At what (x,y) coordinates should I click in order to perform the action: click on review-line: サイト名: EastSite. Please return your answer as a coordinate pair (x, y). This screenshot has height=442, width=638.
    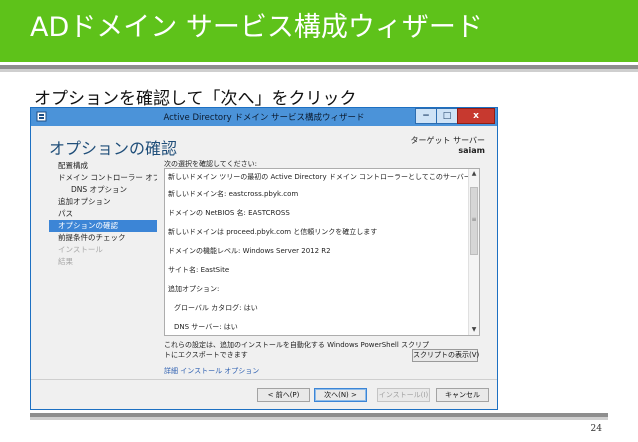
    Looking at the image, I should click on (199, 270).